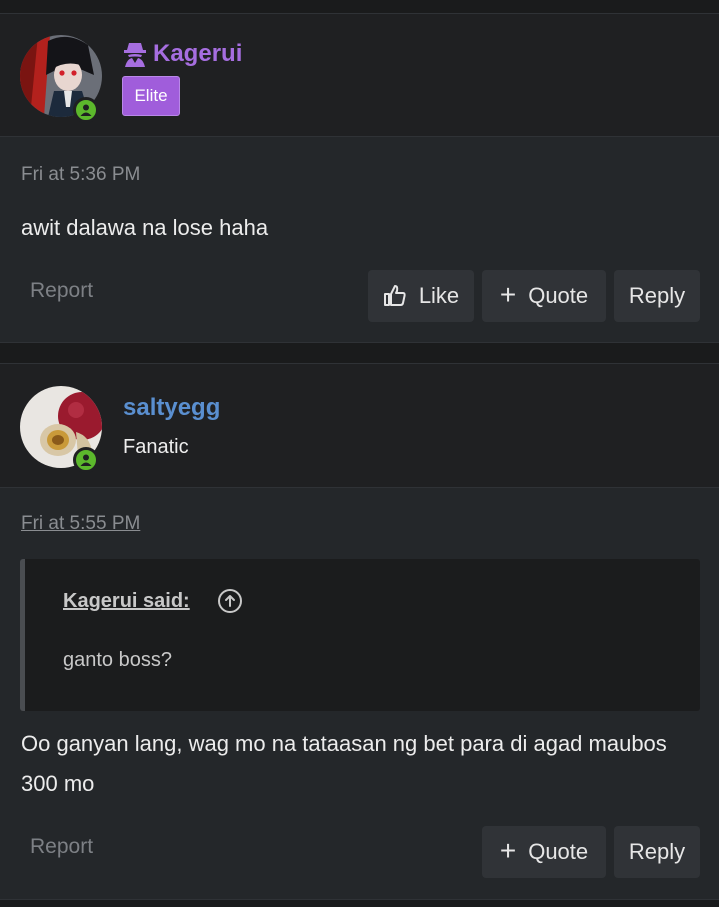 This screenshot has height=907, width=719. Describe the element at coordinates (80, 175) in the screenshot. I see `post-date: Fri at 5:36 PM` at that location.